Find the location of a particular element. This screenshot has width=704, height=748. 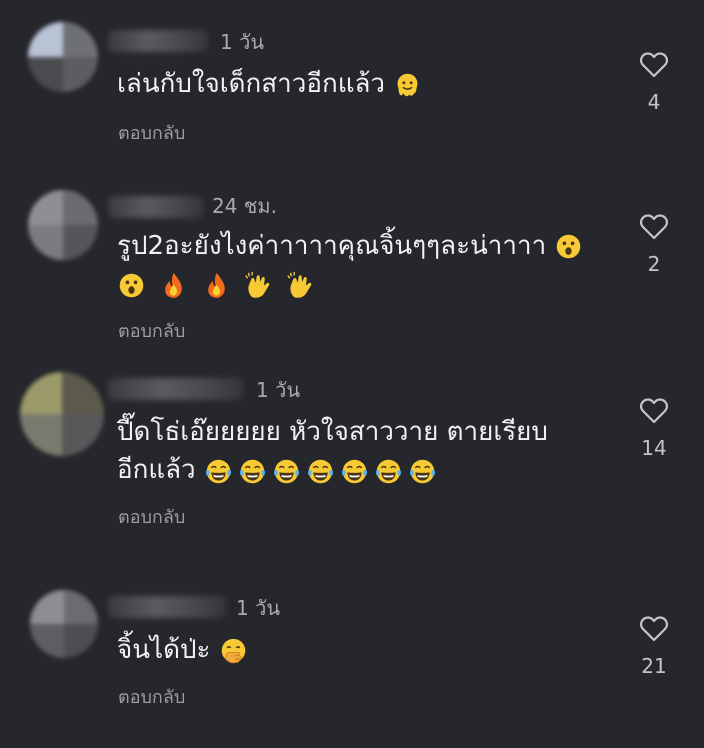

comment-text-body: เล่นกับใจเด็กสาวอีกแล้ว is located at coordinates (251, 84).